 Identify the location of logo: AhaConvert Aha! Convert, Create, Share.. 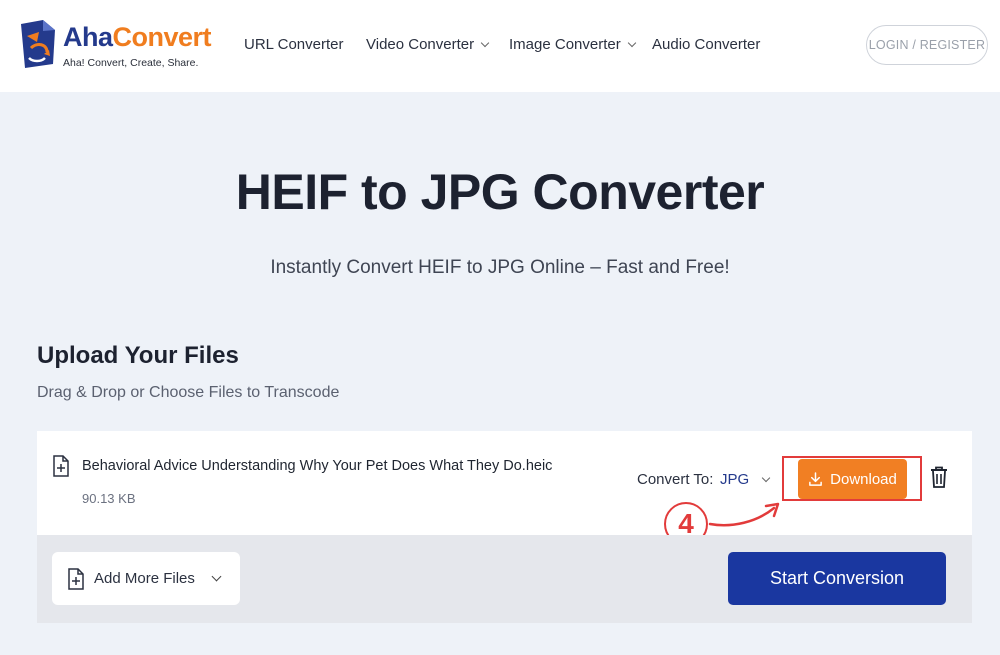
(114, 46).